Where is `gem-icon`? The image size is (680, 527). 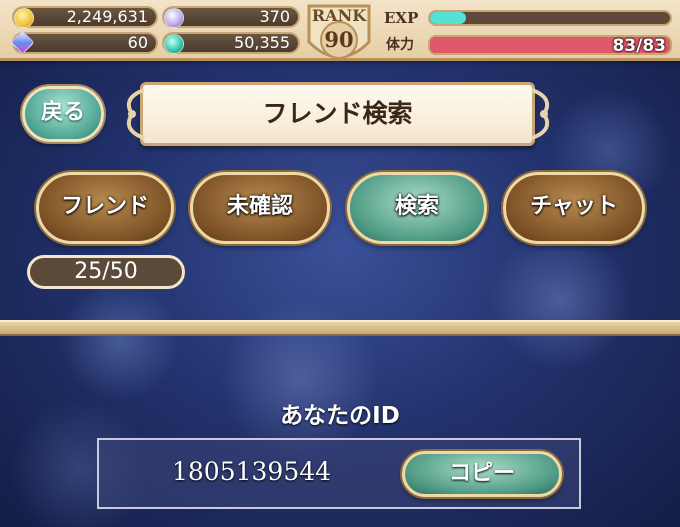
gem-icon is located at coordinates (174, 44).